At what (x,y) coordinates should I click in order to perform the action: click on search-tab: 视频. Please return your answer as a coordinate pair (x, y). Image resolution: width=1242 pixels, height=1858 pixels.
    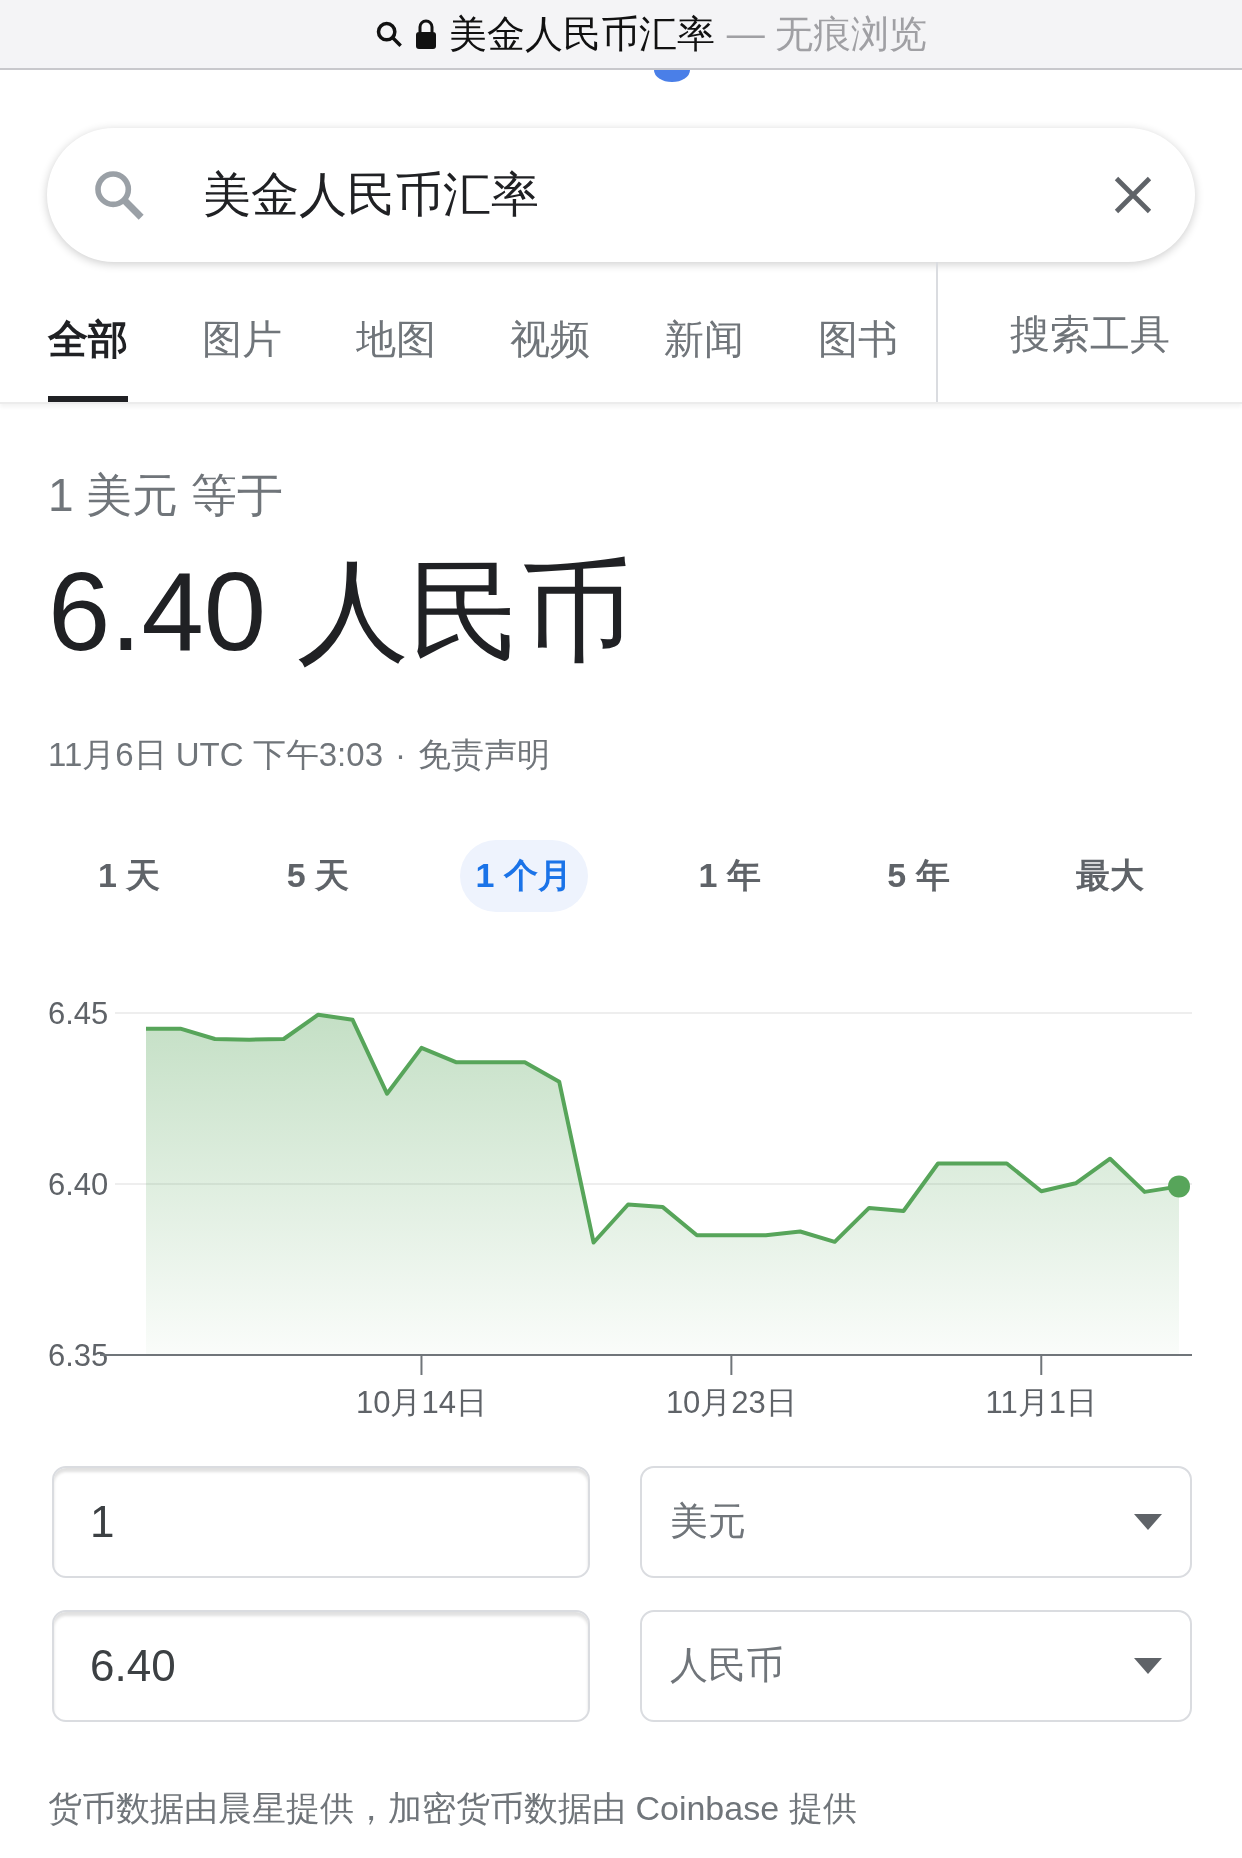
    Looking at the image, I should click on (550, 338).